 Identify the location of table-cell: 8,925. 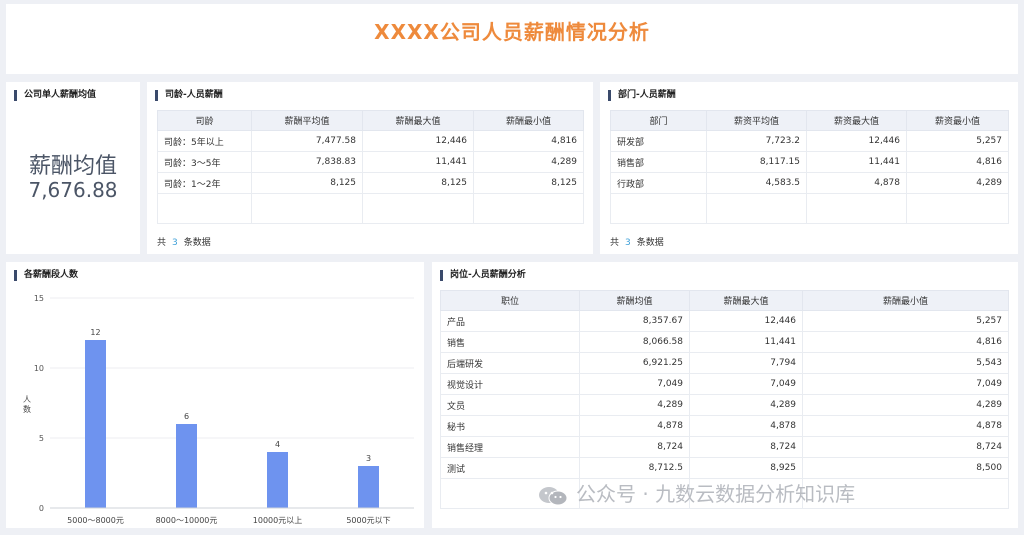
(746, 468).